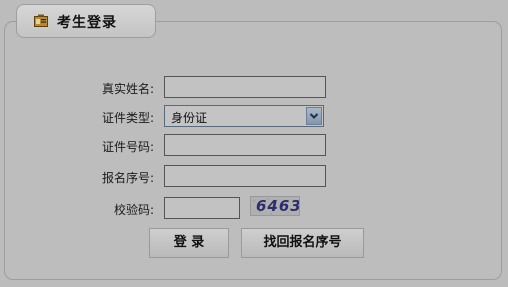 The height and width of the screenshot is (287, 508). Describe the element at coordinates (245, 176) in the screenshot. I see `reg-number-input` at that location.